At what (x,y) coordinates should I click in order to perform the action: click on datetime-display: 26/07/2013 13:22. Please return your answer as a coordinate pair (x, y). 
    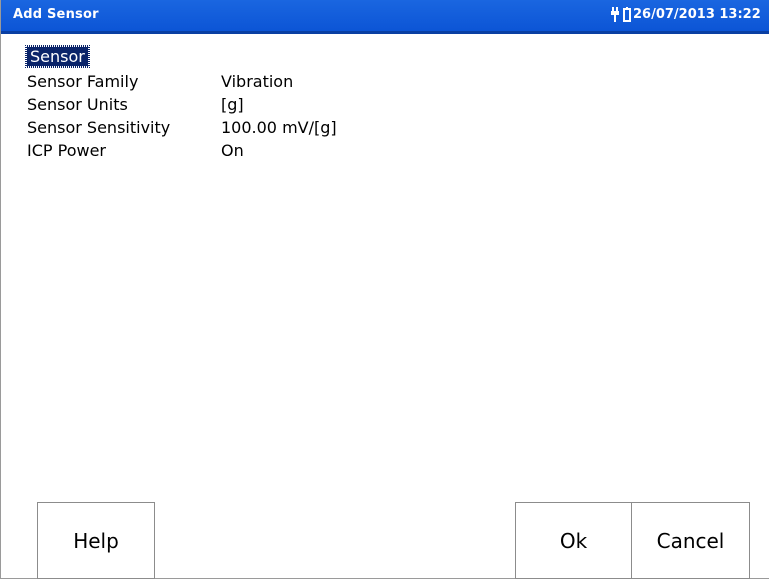
    Looking at the image, I should click on (697, 14).